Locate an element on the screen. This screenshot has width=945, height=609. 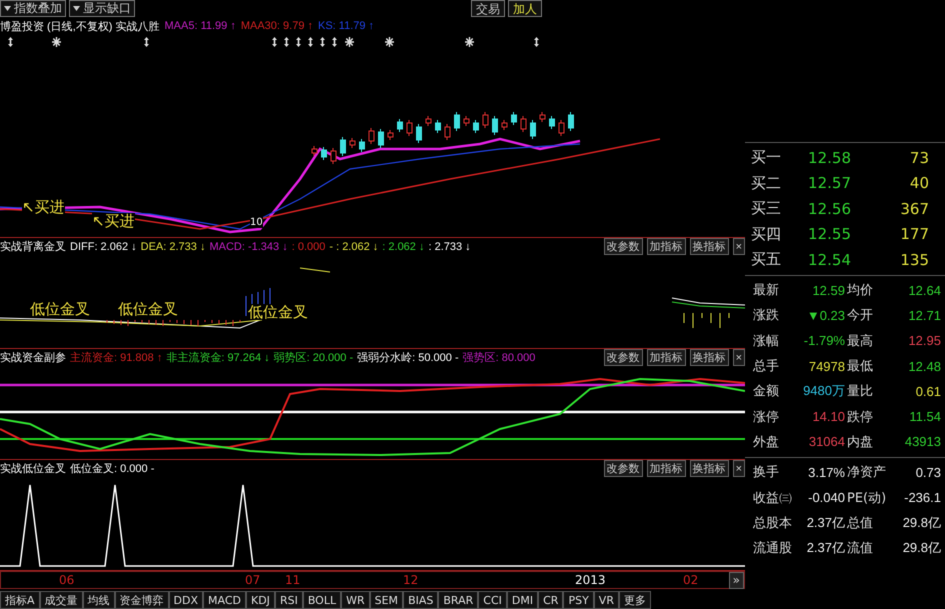
quote-value: 9480万 is located at coordinates (823, 391).